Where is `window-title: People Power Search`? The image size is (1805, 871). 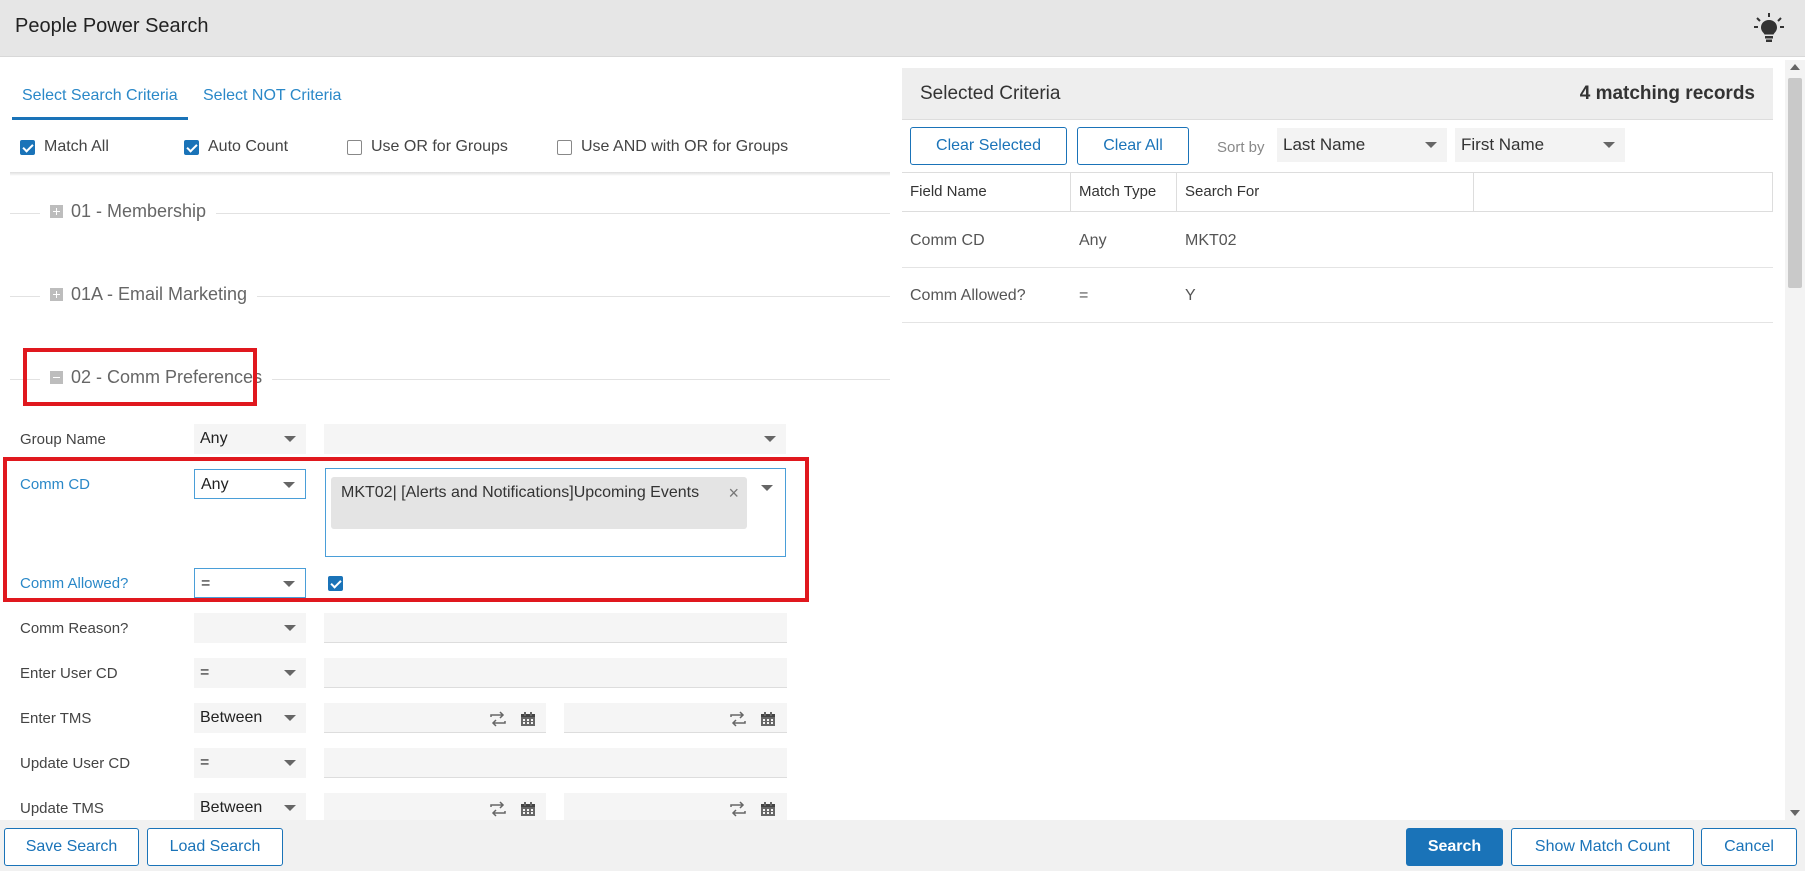
window-title: People Power Search is located at coordinates (112, 26).